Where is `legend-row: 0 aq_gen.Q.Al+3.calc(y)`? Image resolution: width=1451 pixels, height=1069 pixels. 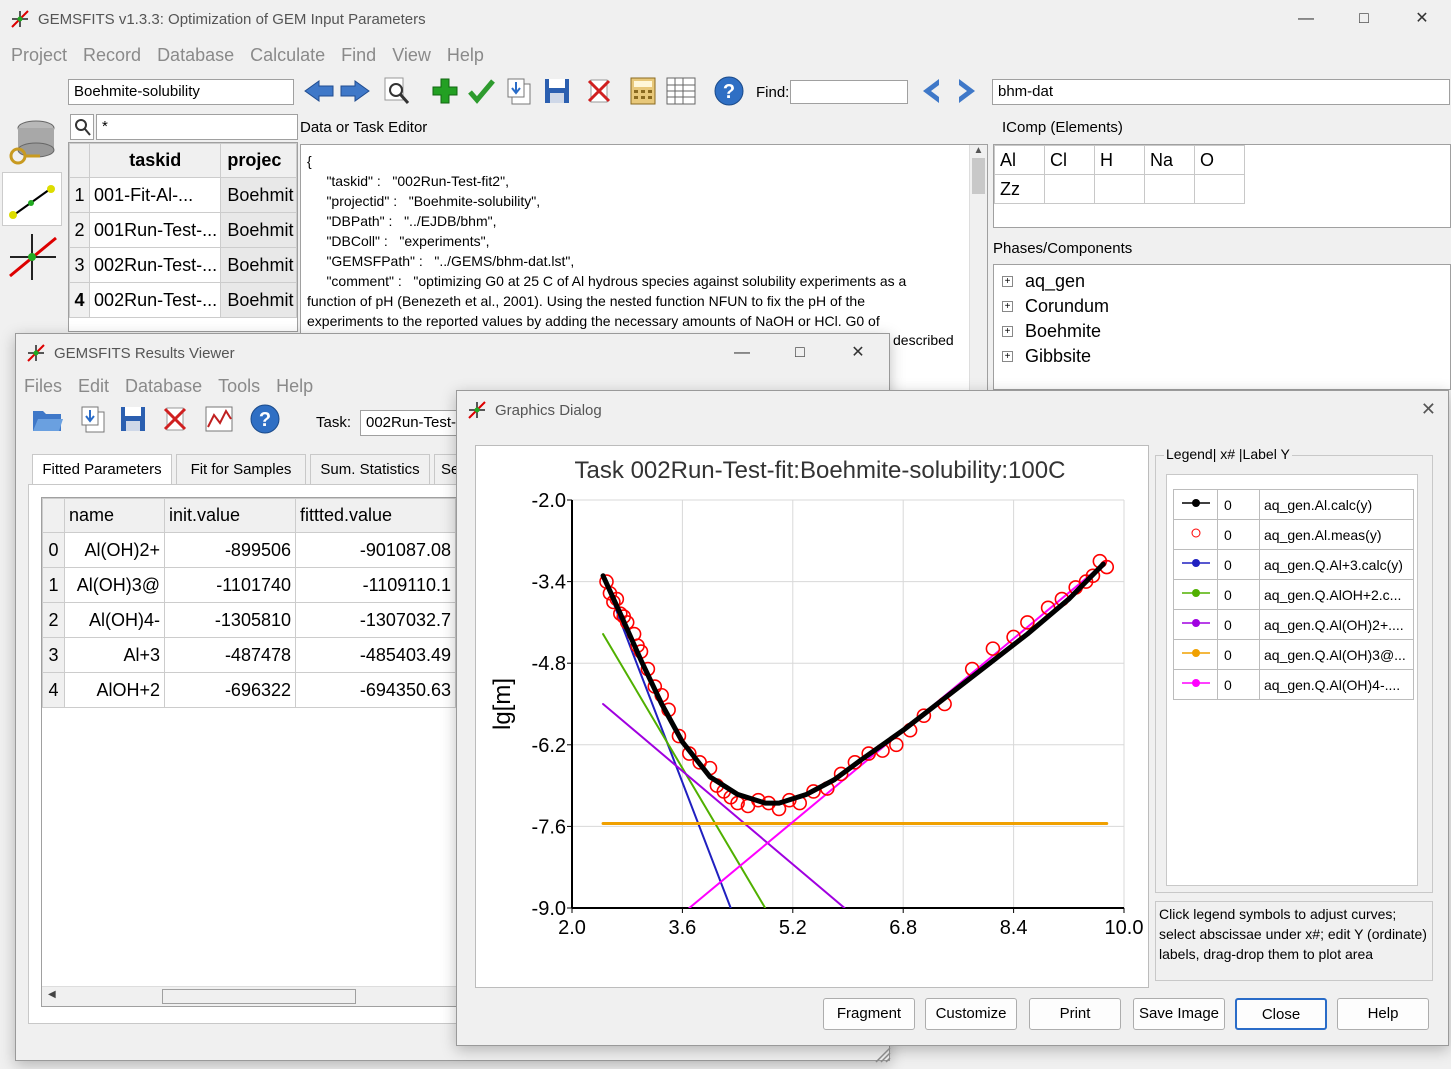
legend-row: 0 aq_gen.Q.Al+3.calc(y) is located at coordinates (1293, 564).